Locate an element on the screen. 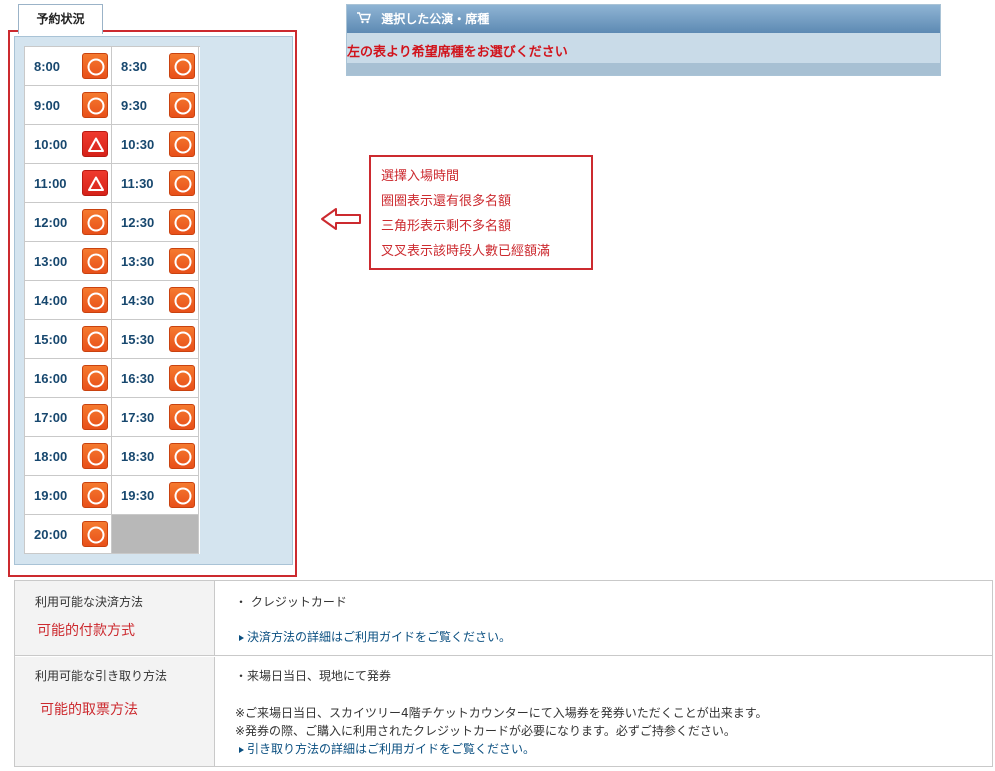 Image resolution: width=995 pixels, height=771 pixels. payment-guide-link-text: 決済方法の詳細はご利用ガイドをご覧ください。 is located at coordinates (379, 637).